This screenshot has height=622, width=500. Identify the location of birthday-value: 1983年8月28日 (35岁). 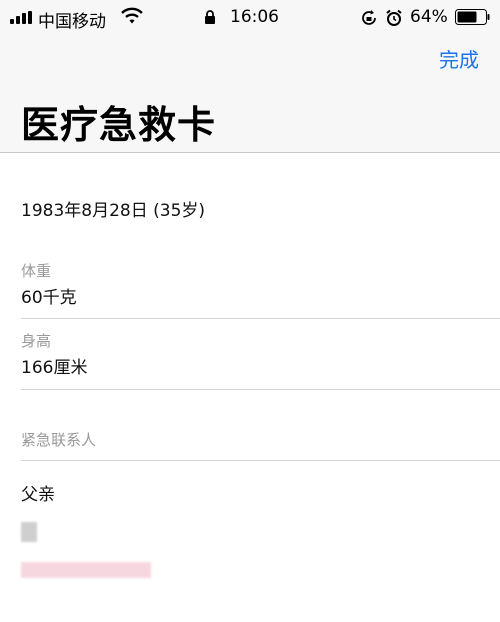
(113, 211).